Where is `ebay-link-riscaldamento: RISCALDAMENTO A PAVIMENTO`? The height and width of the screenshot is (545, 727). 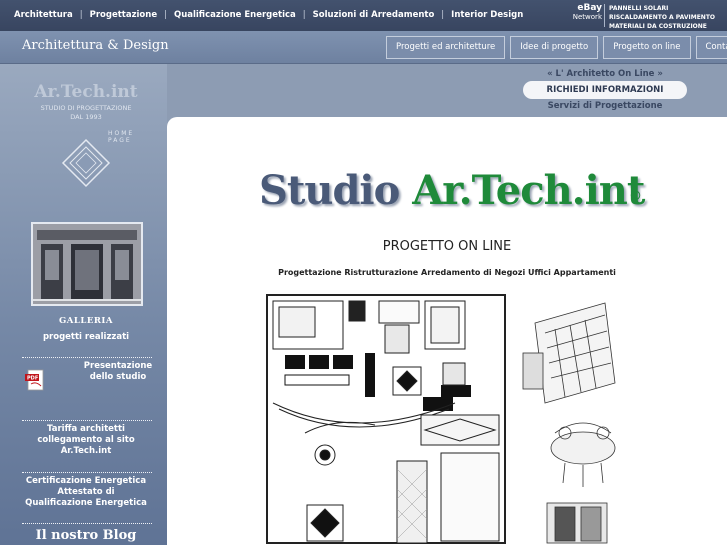
ebay-link-riscaldamento: RISCALDAMENTO A PAVIMENTO is located at coordinates (662, 17).